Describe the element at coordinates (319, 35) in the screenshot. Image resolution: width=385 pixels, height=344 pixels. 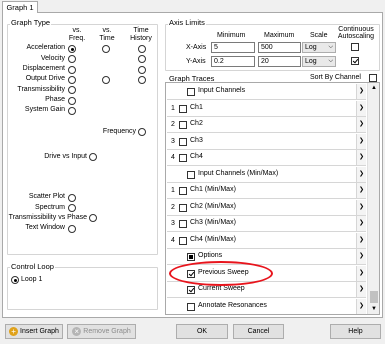
I see `col-scale: Scale` at that location.